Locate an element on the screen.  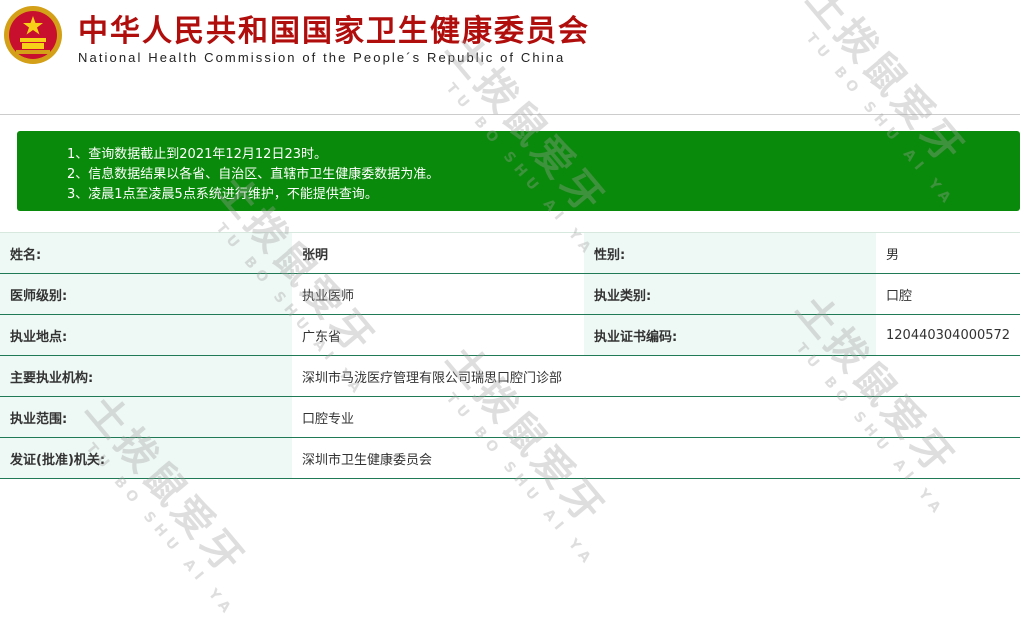
practice-location-value: 广东省 is located at coordinates (438, 335).